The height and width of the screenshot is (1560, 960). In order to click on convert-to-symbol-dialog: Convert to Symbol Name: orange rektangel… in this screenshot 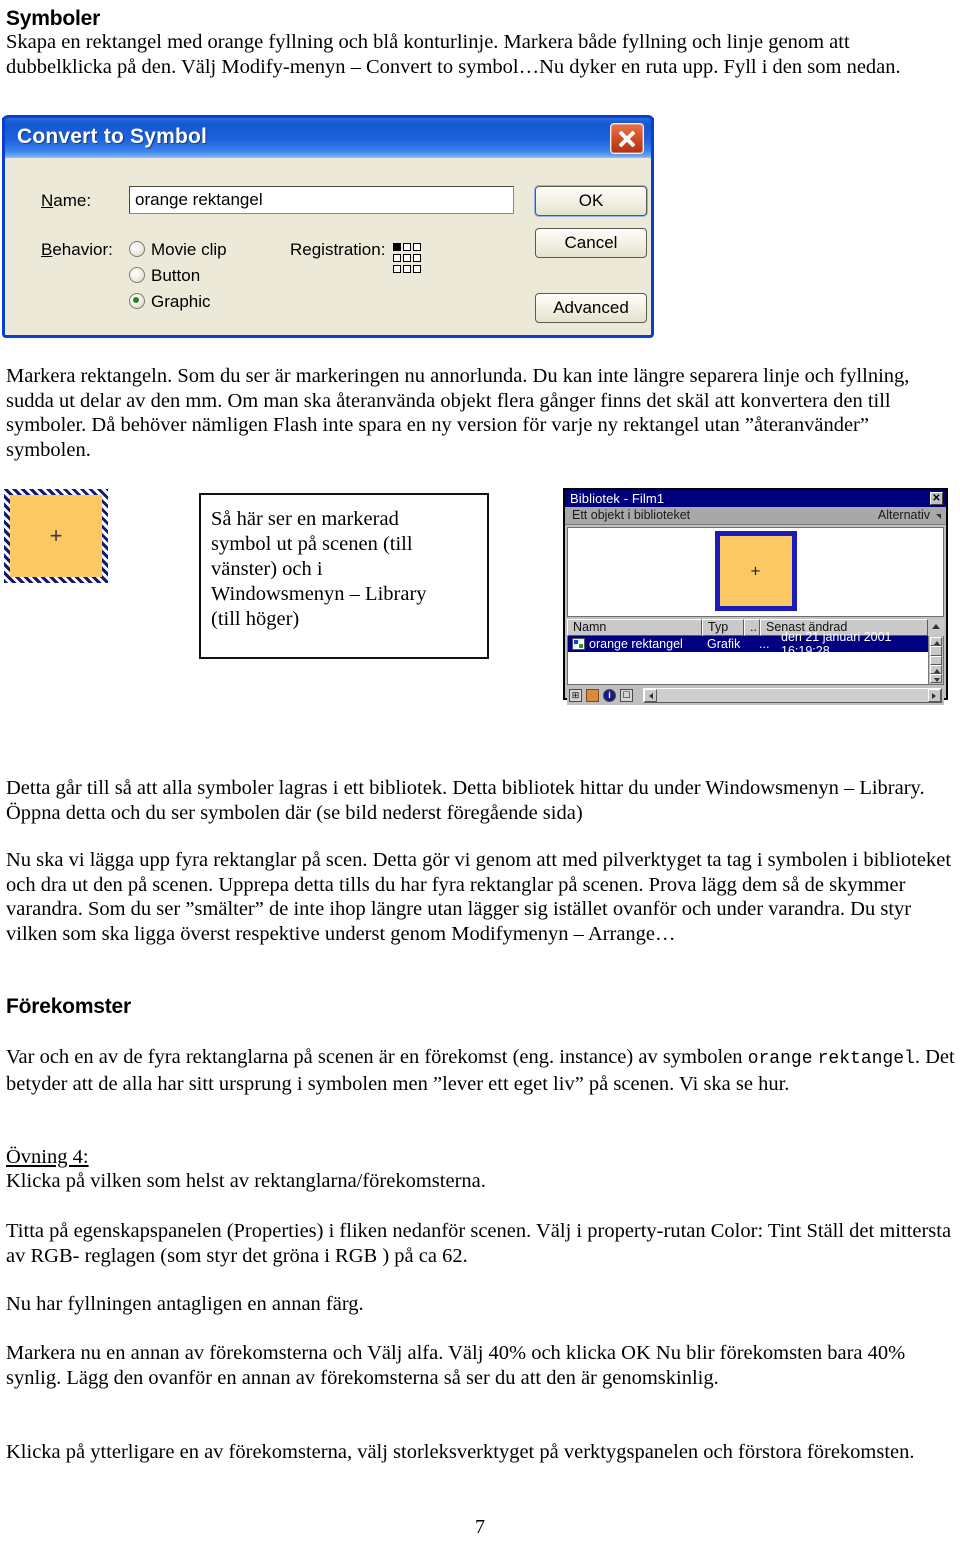, I will do `click(328, 226)`.